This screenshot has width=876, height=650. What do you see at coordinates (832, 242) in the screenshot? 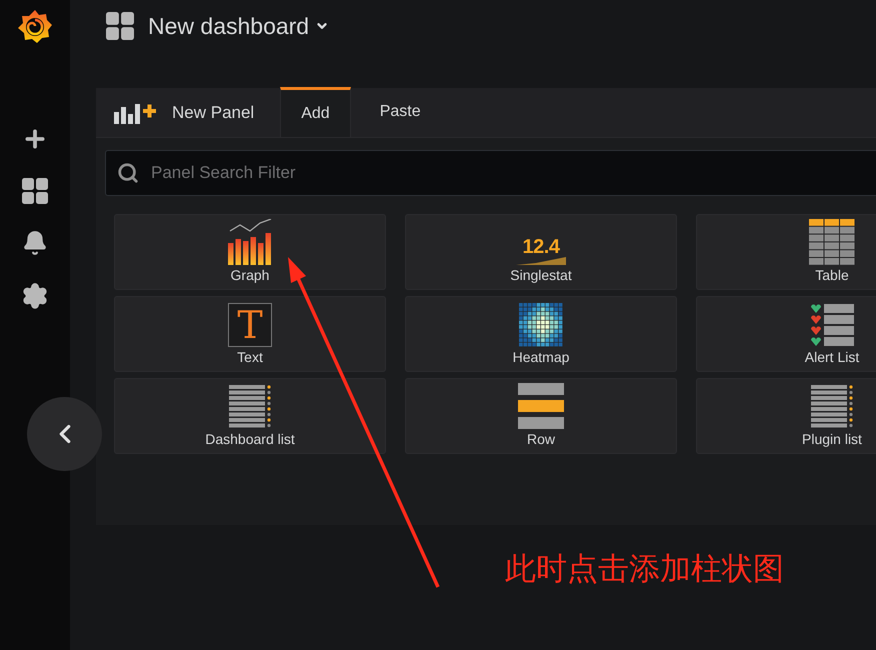
I see `table-icon` at bounding box center [832, 242].